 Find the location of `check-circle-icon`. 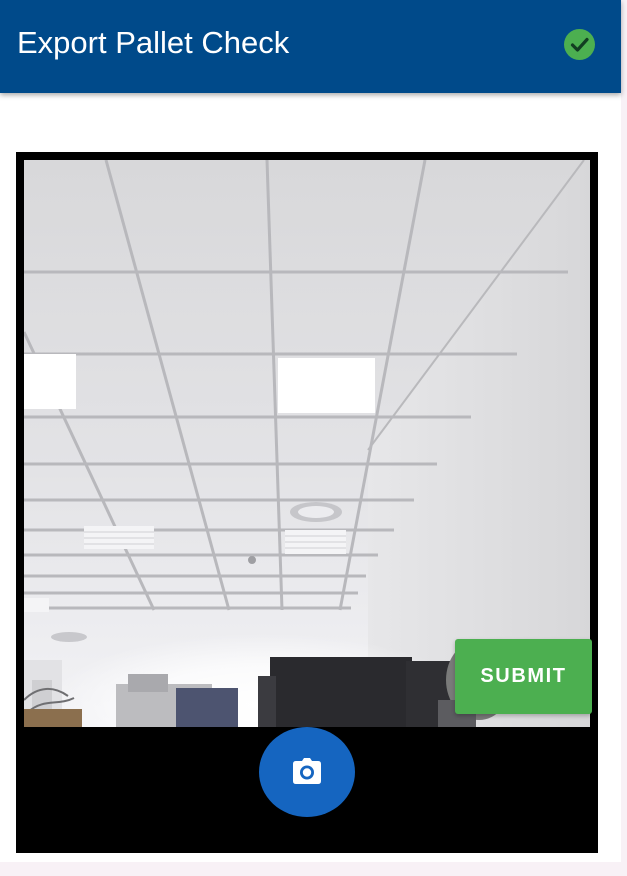

check-circle-icon is located at coordinates (579, 44).